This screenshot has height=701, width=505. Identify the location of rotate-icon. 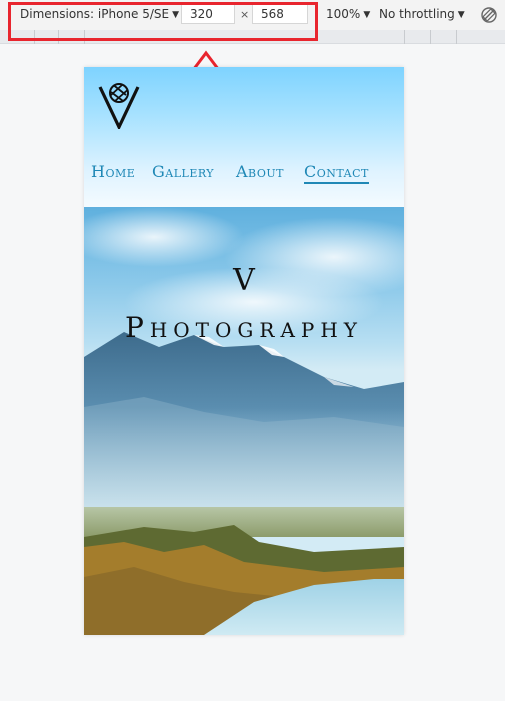
(489, 15).